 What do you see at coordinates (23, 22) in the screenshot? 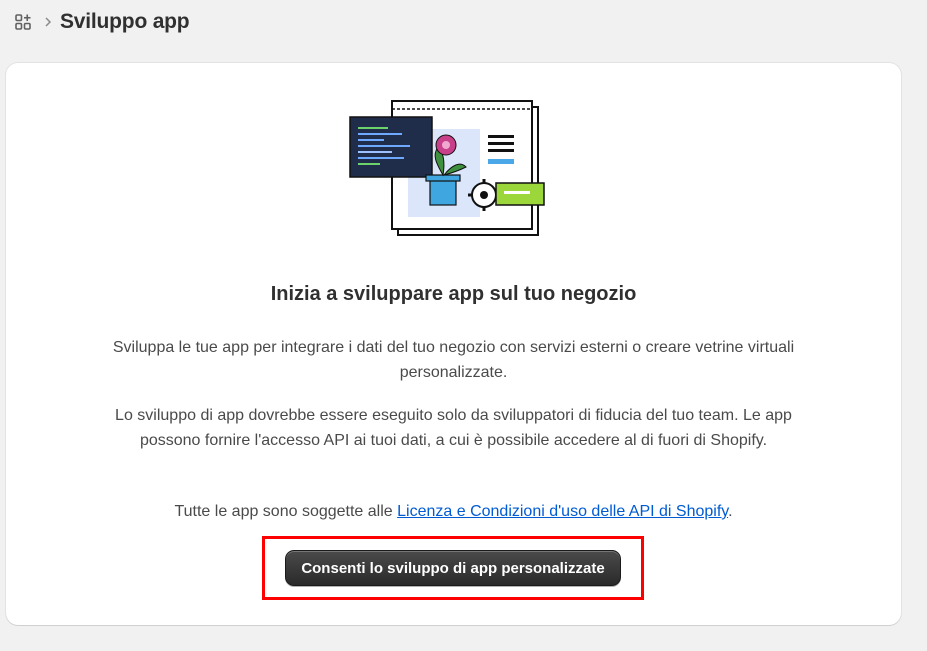
I see `apps-grid-icon` at bounding box center [23, 22].